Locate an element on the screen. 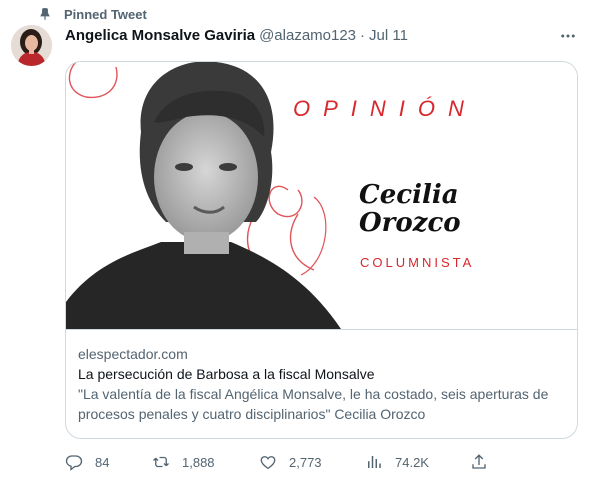 The height and width of the screenshot is (479, 590). share-icon is located at coordinates (479, 461).